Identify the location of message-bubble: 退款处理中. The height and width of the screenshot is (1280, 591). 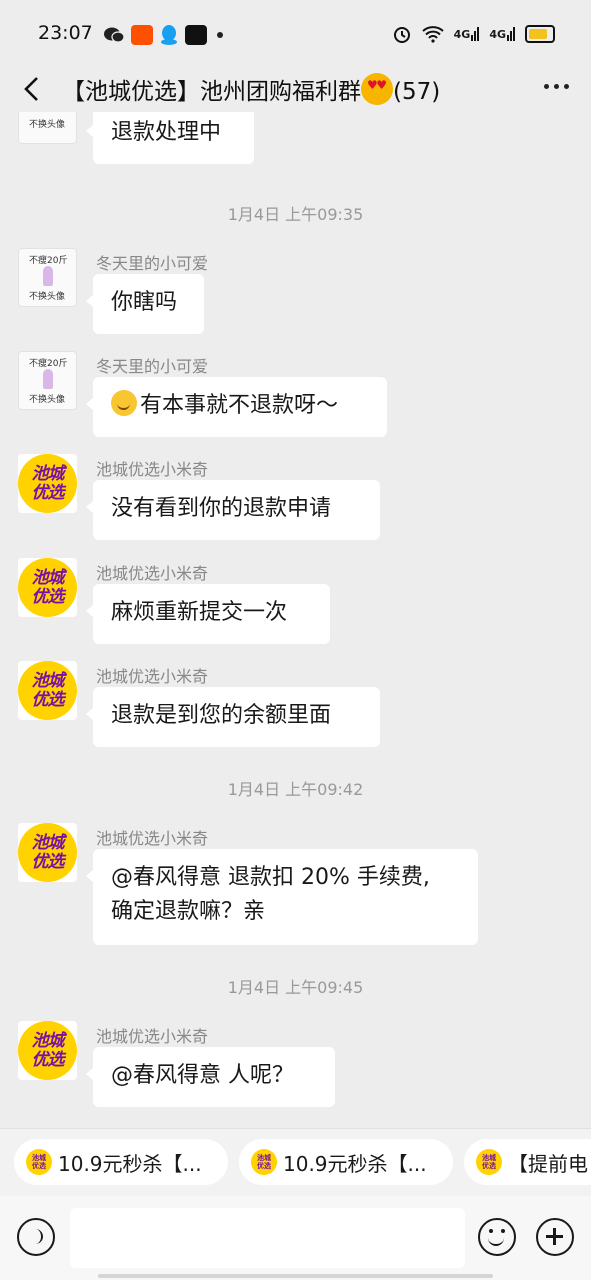
(170, 138).